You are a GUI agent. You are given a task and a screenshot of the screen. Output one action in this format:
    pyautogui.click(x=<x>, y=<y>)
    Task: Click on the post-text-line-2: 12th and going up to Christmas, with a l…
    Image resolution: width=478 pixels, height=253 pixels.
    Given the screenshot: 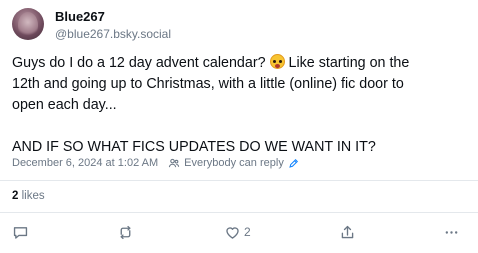 What is the action you would take?
    pyautogui.click(x=208, y=84)
    